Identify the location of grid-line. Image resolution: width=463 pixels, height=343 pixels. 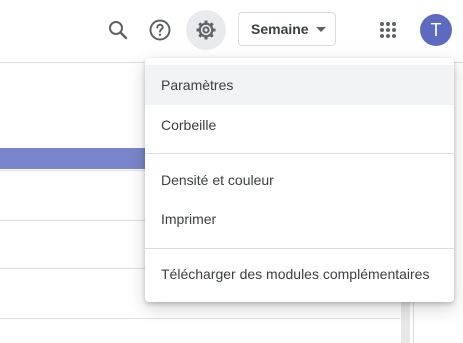
(200, 318).